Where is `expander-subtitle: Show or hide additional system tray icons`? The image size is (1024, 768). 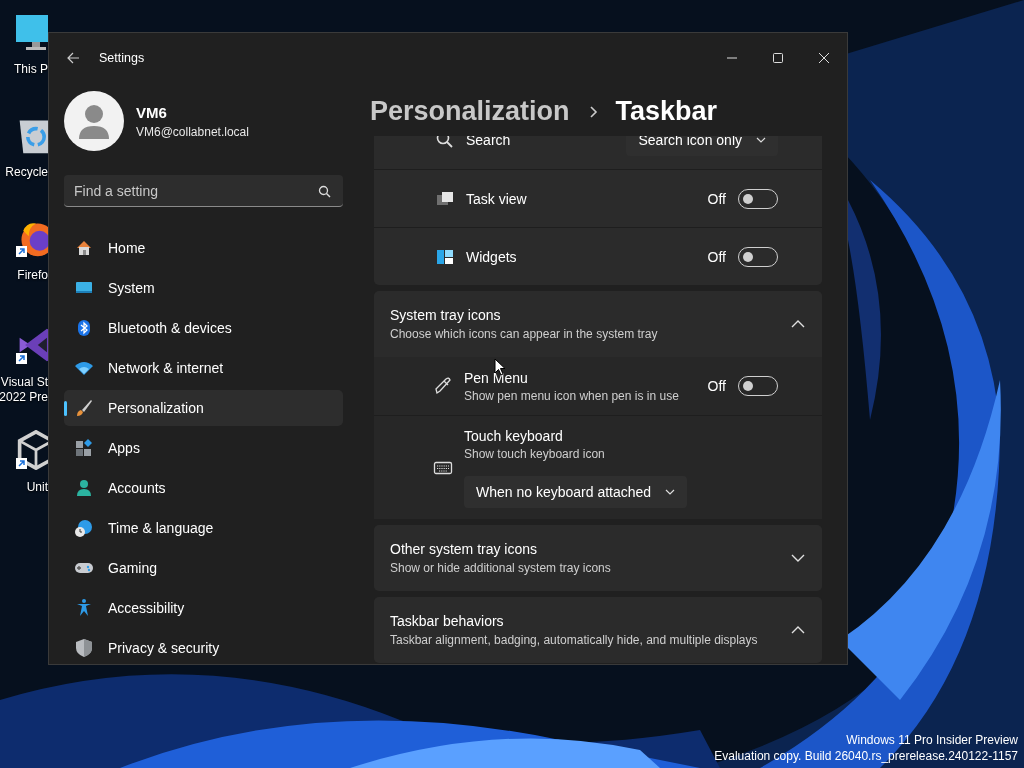 expander-subtitle: Show or hide additional system tray icons is located at coordinates (501, 568).